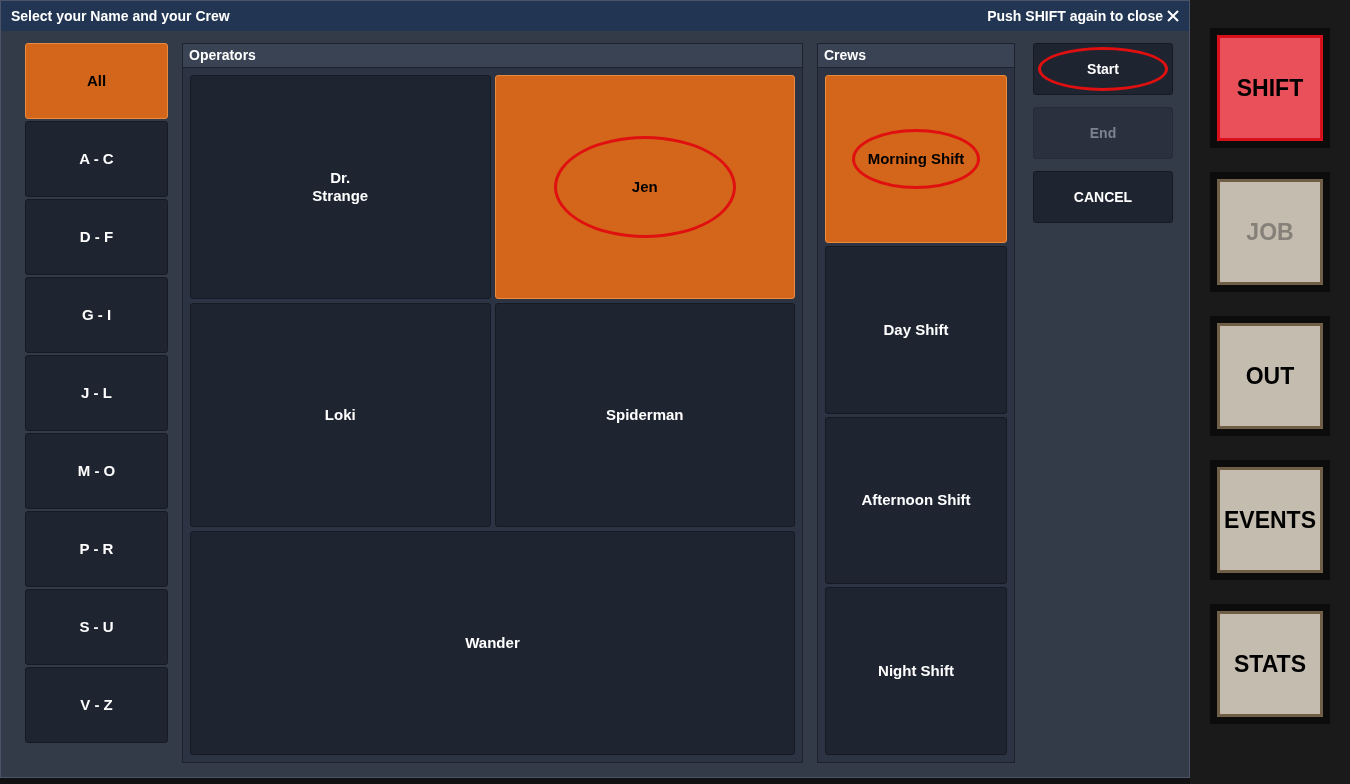 Image resolution: width=1350 pixels, height=784 pixels. Describe the element at coordinates (96, 471) in the screenshot. I see `filter-button: M - O` at that location.